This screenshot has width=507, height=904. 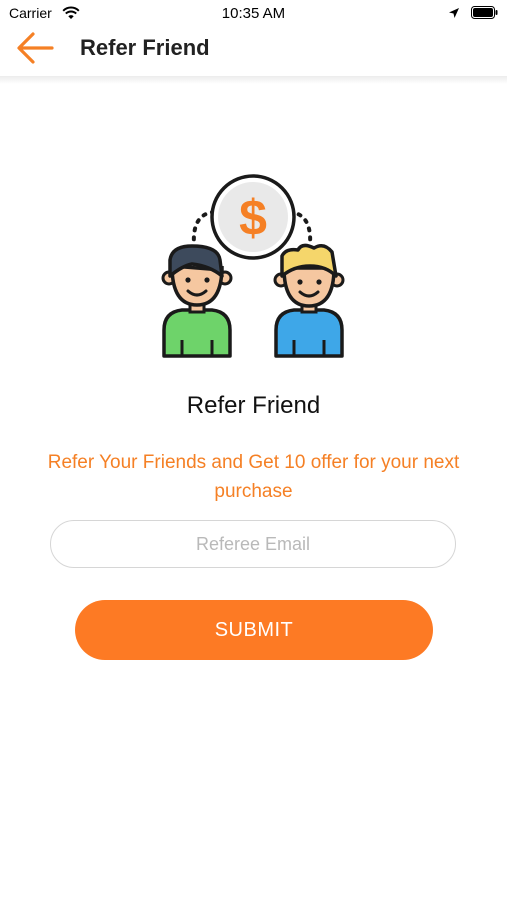 What do you see at coordinates (197, 301) in the screenshot?
I see `left-person` at bounding box center [197, 301].